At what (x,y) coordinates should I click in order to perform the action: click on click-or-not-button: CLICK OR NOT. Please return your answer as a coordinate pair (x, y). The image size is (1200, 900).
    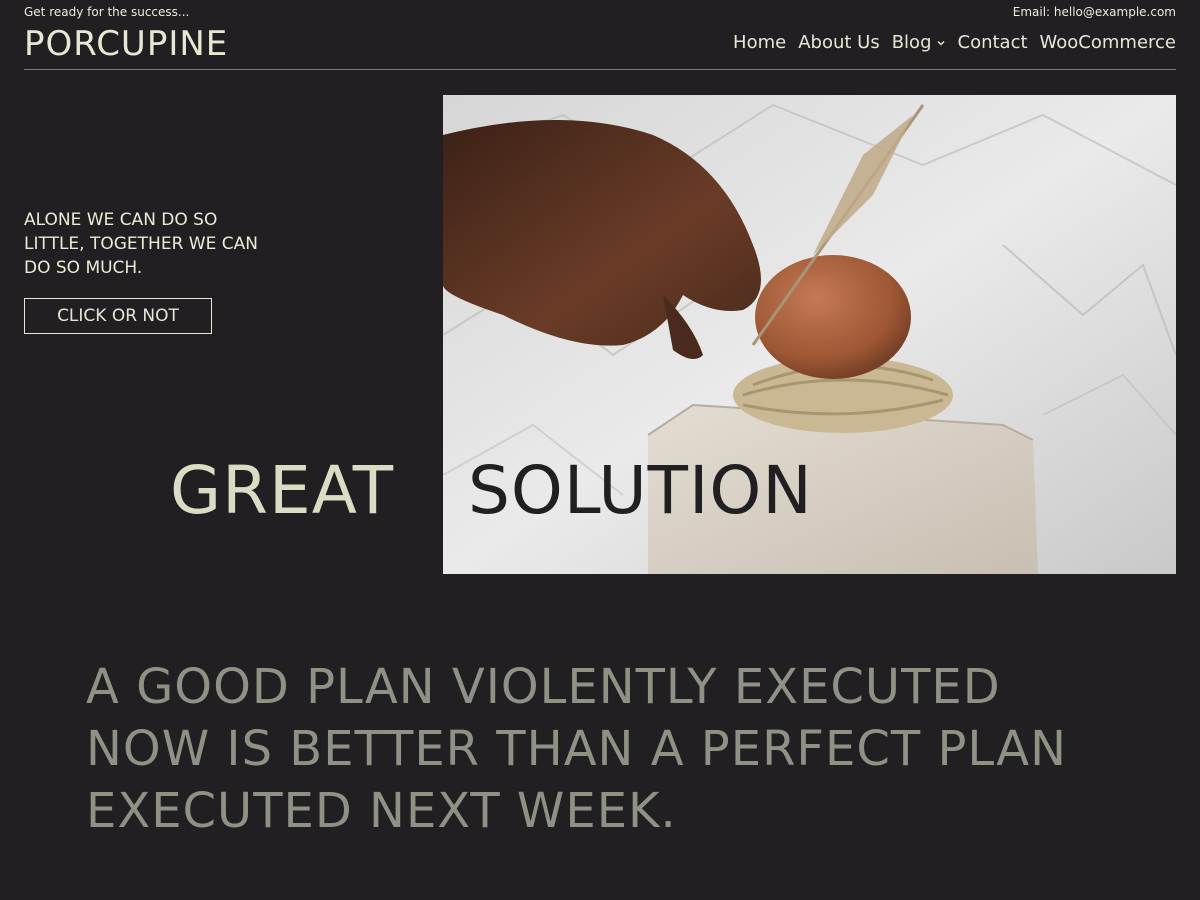
    Looking at the image, I should click on (118, 316).